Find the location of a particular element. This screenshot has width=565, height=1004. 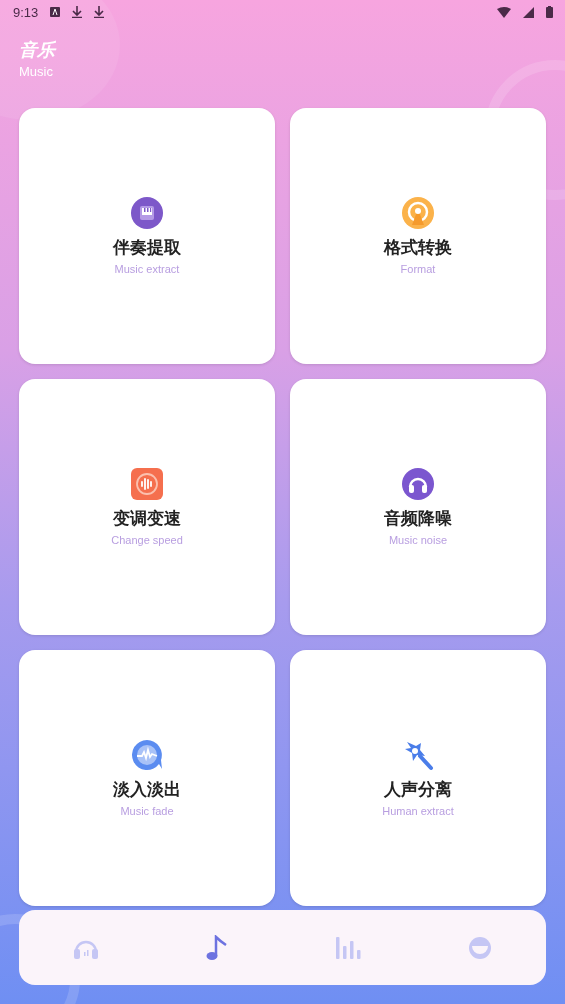

status-time: 9:13 is located at coordinates (26, 12).